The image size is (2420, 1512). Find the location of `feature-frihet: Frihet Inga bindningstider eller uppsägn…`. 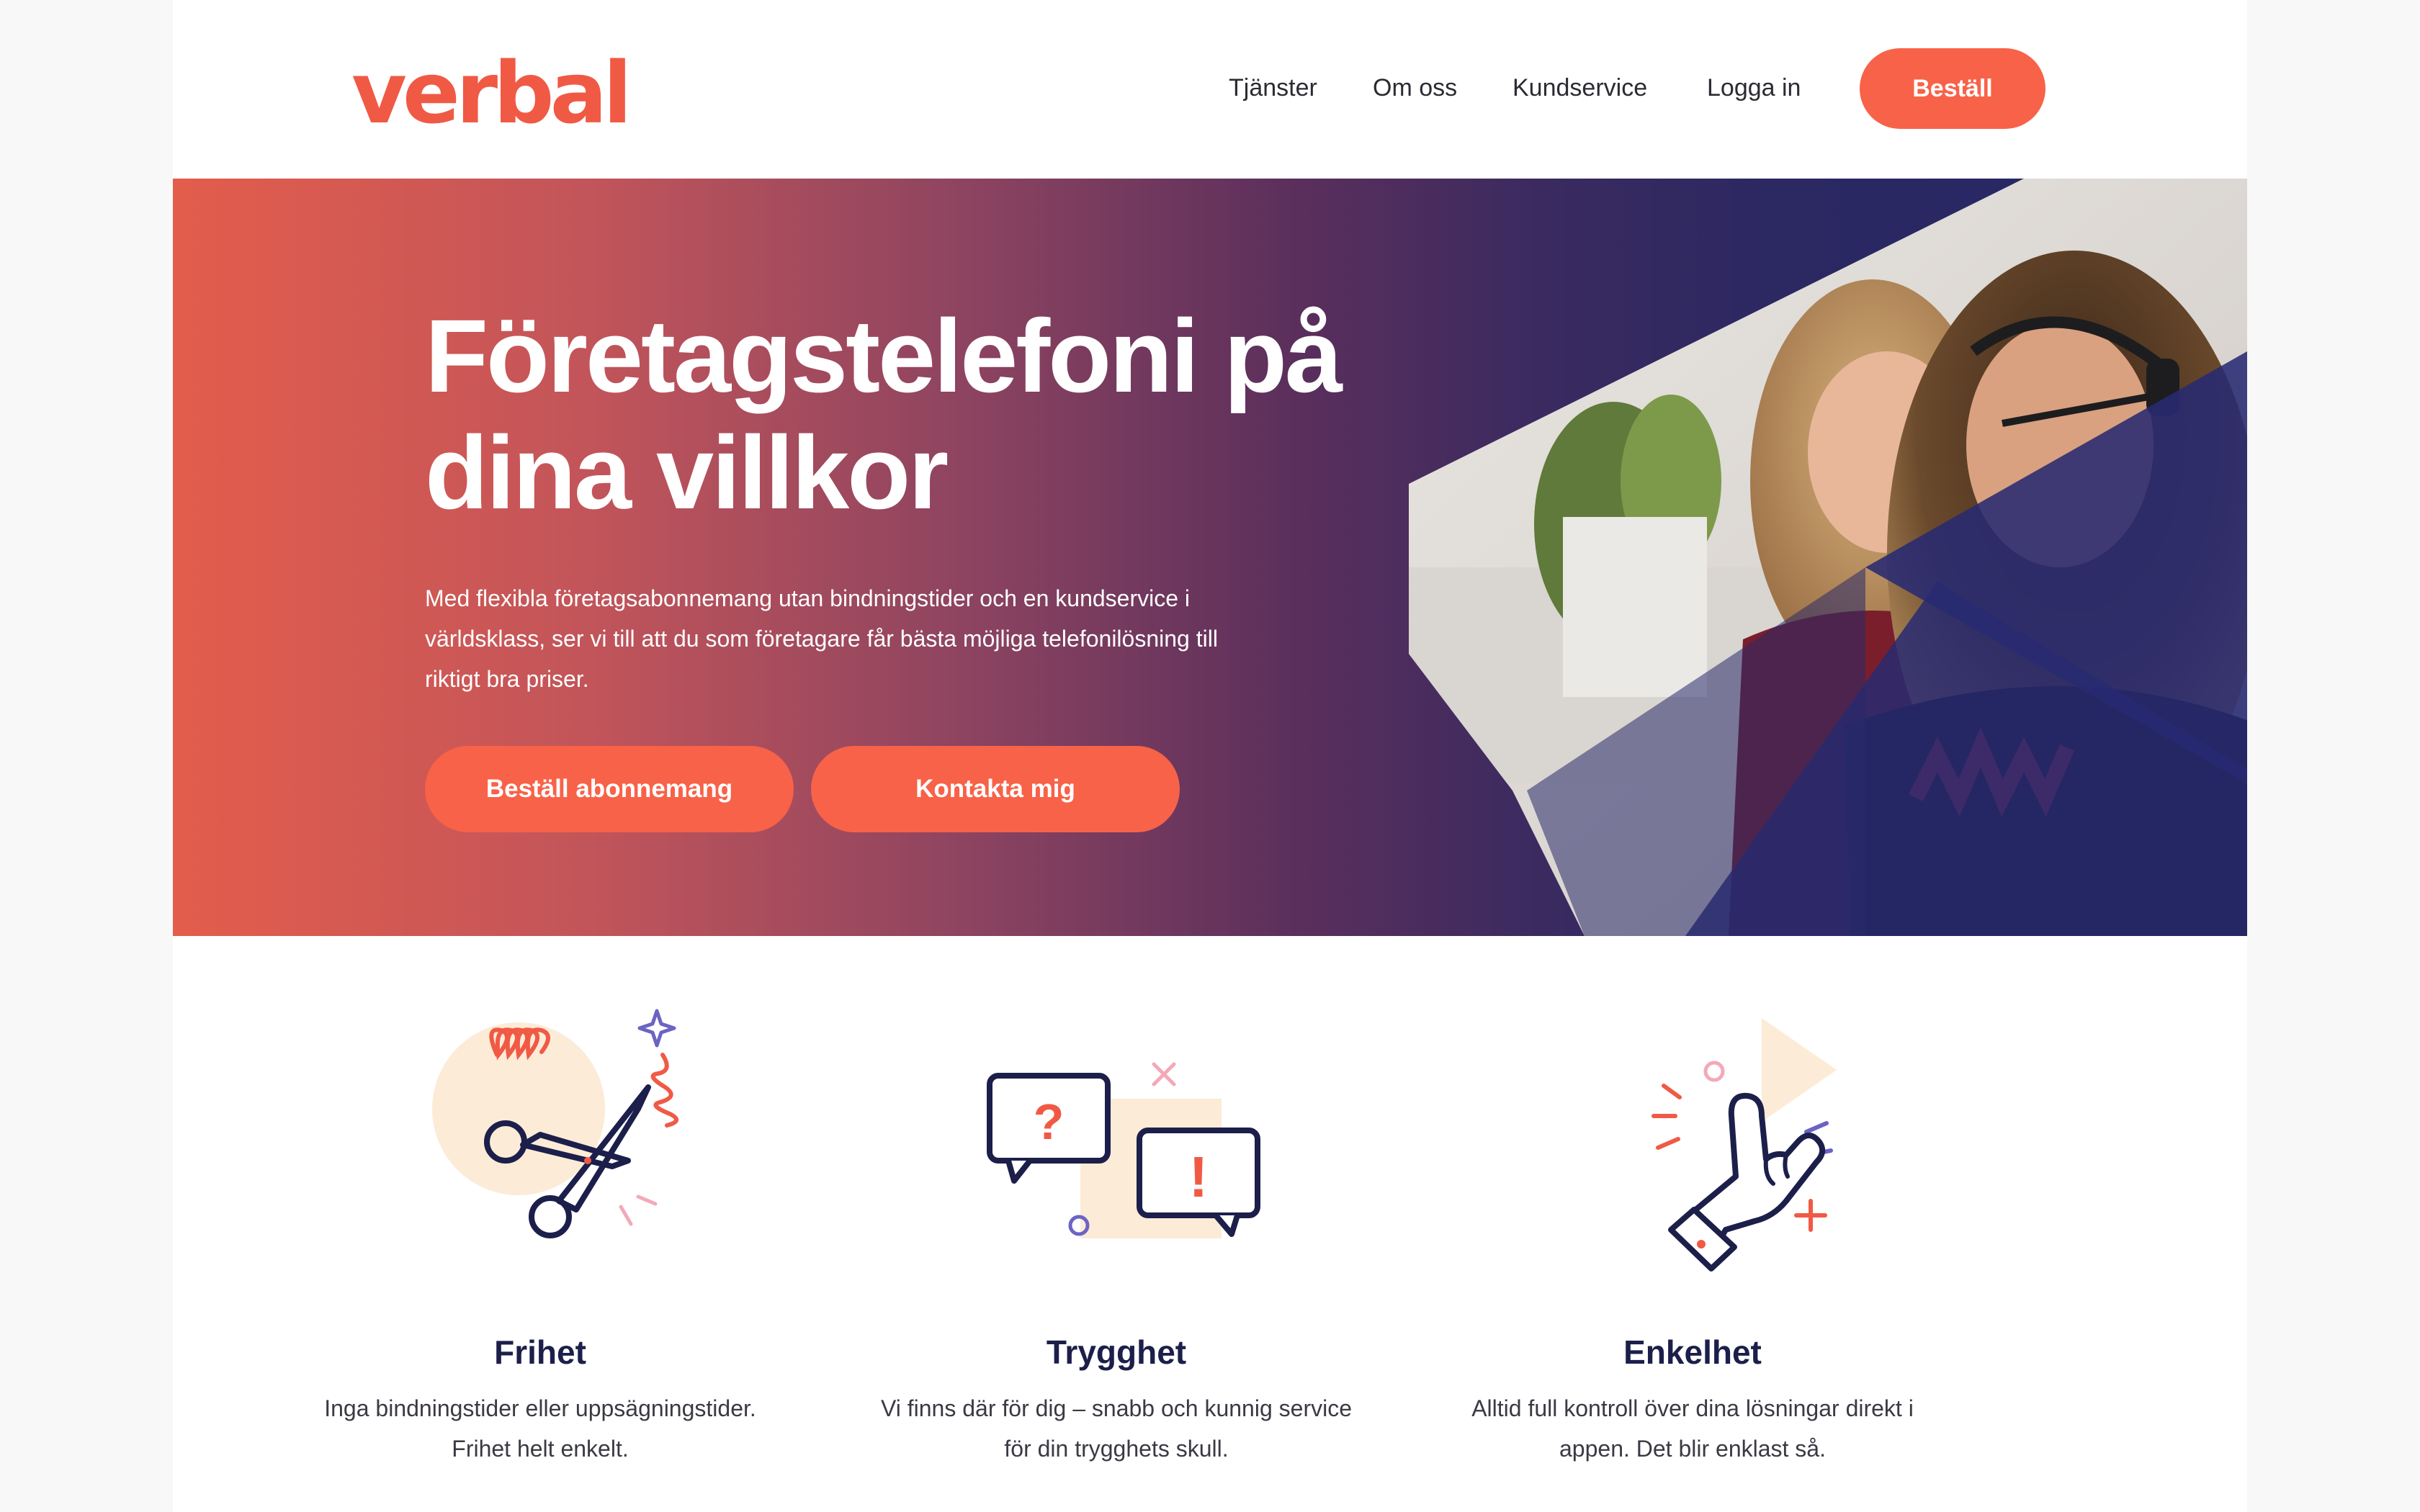

feature-frihet: Frihet Inga bindningstider eller uppsägn… is located at coordinates (540, 1245).